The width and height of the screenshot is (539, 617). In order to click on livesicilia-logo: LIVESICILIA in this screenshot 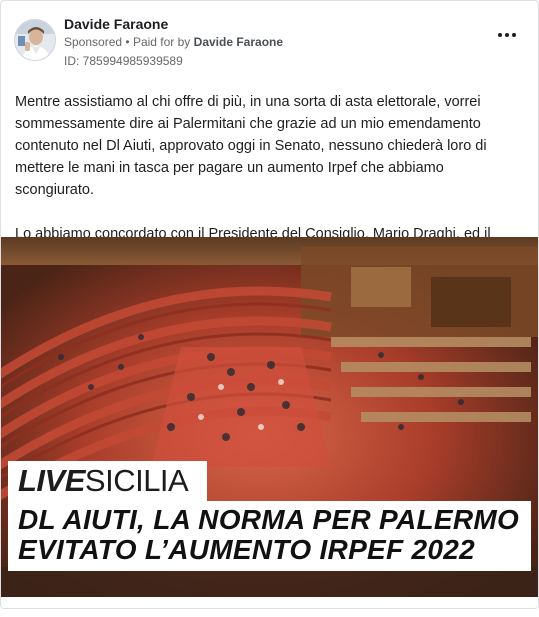, I will do `click(107, 481)`.